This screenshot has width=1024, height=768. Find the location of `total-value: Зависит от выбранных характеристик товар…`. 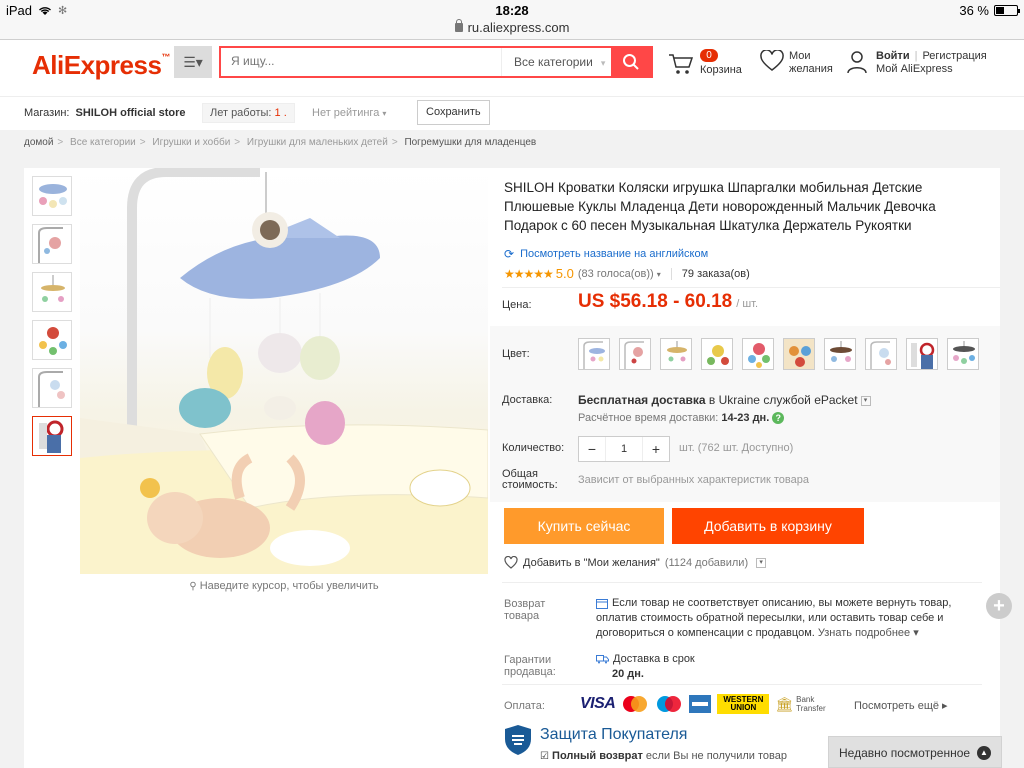

total-value: Зависит от выбранных характеристик товар… is located at coordinates (693, 480).